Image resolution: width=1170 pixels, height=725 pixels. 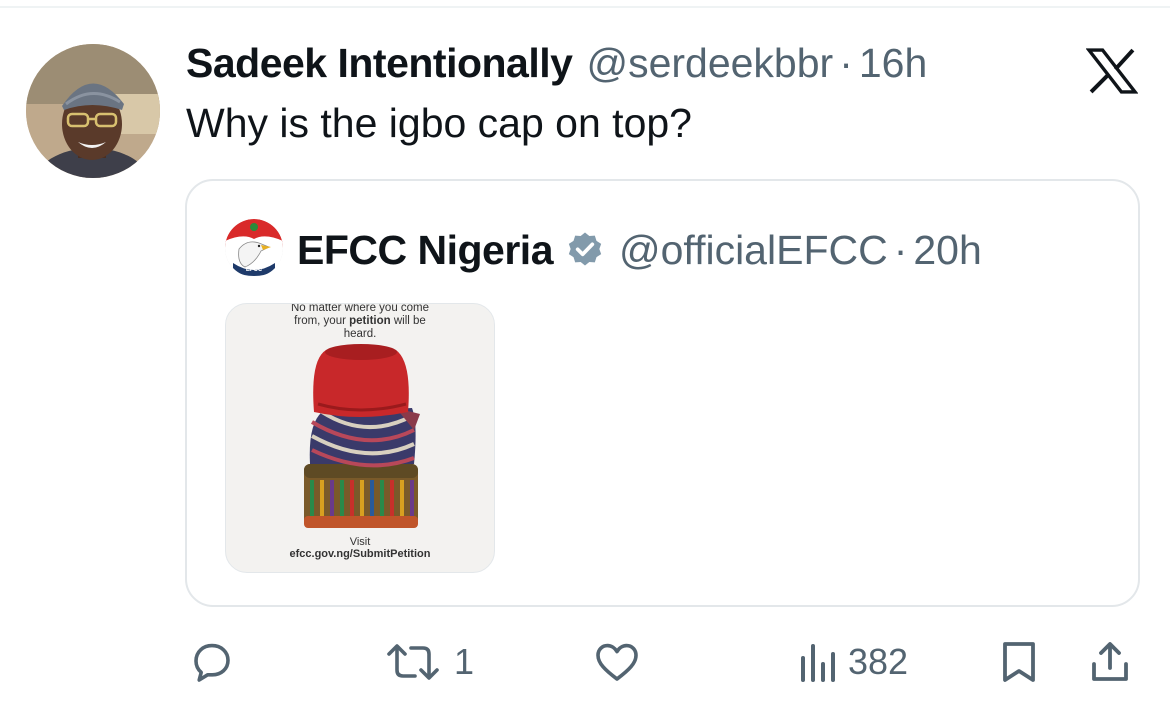 I want to click on tweet-action-bar: 1 382, so click(x=585, y=666).